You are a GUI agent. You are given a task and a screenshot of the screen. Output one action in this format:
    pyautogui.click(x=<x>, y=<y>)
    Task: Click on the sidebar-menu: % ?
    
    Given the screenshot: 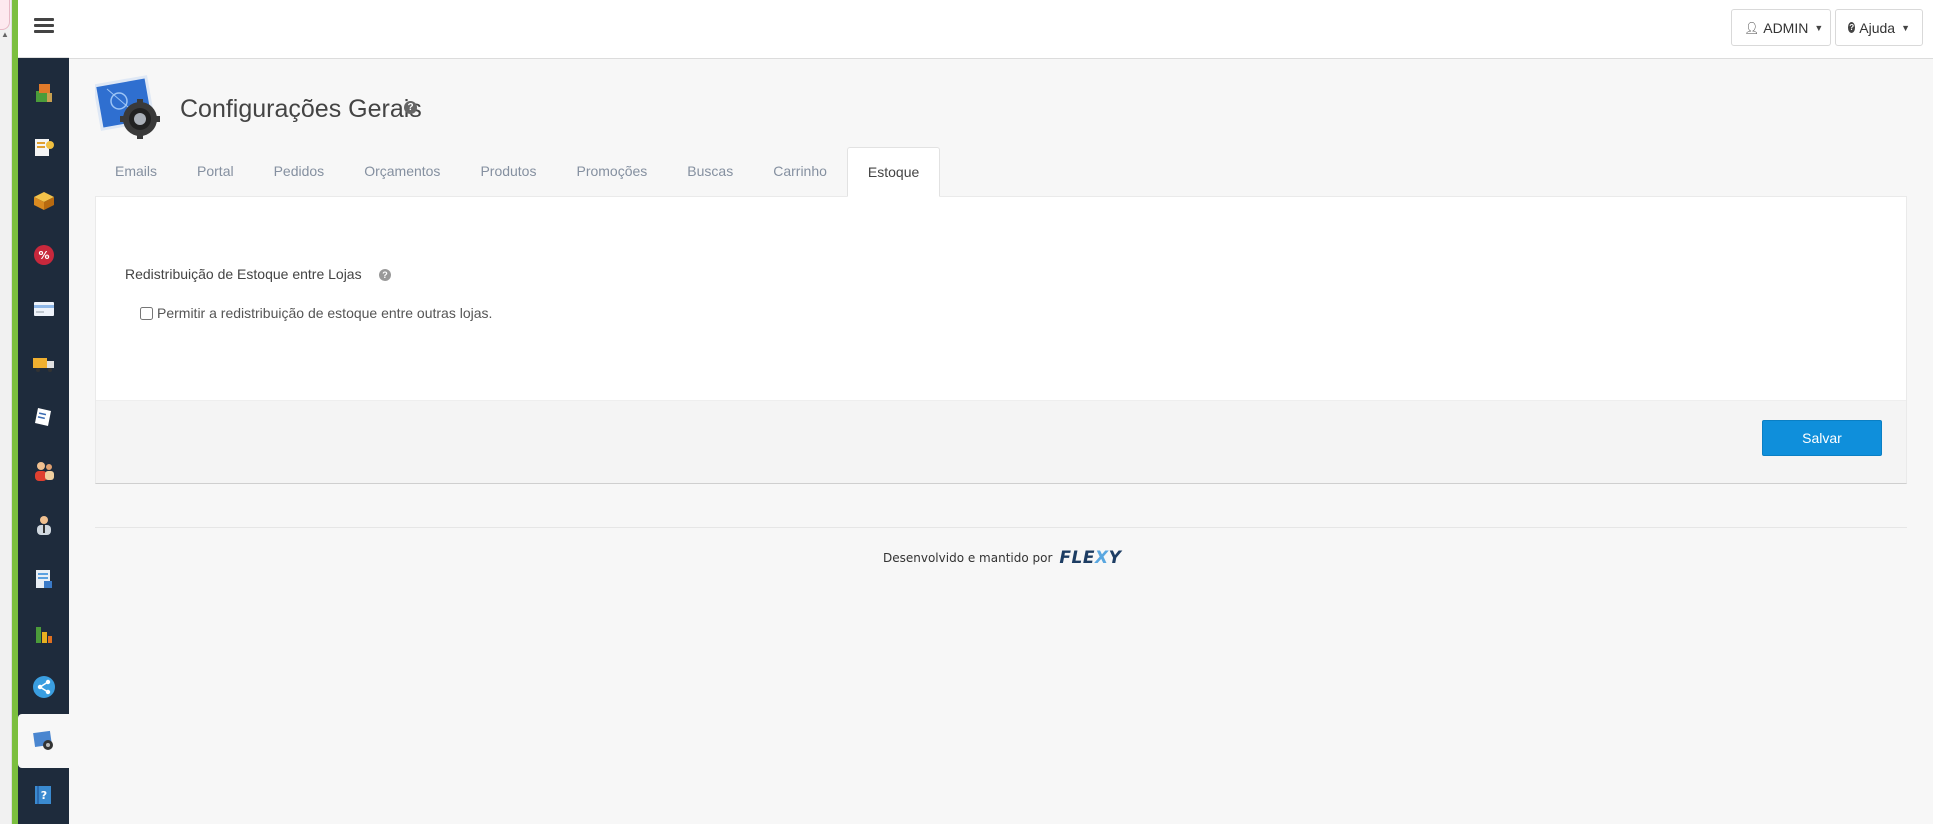 What is the action you would take?
    pyautogui.click(x=44, y=444)
    